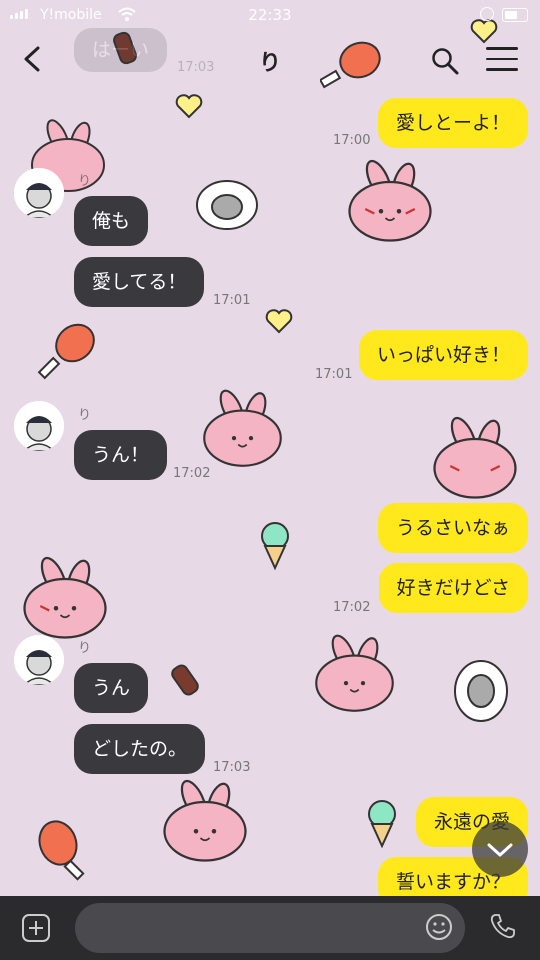 The image size is (540, 960). Describe the element at coordinates (502, 60) in the screenshot. I see `menu-icon` at that location.